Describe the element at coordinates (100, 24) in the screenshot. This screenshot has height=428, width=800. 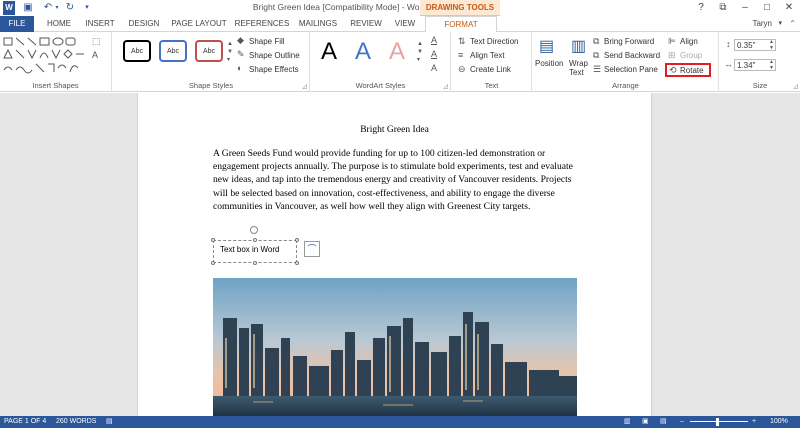
I see `tab-insert: INSERT` at that location.